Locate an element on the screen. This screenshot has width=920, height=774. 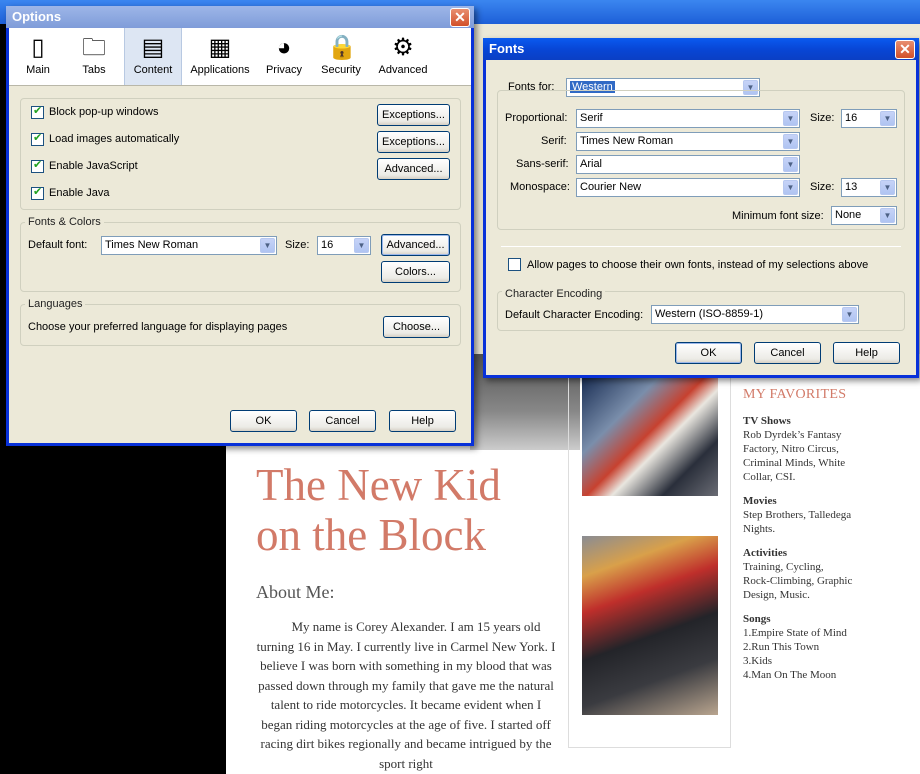
list-item: Step Brothers, Talledega is located at coordinates (797, 515).